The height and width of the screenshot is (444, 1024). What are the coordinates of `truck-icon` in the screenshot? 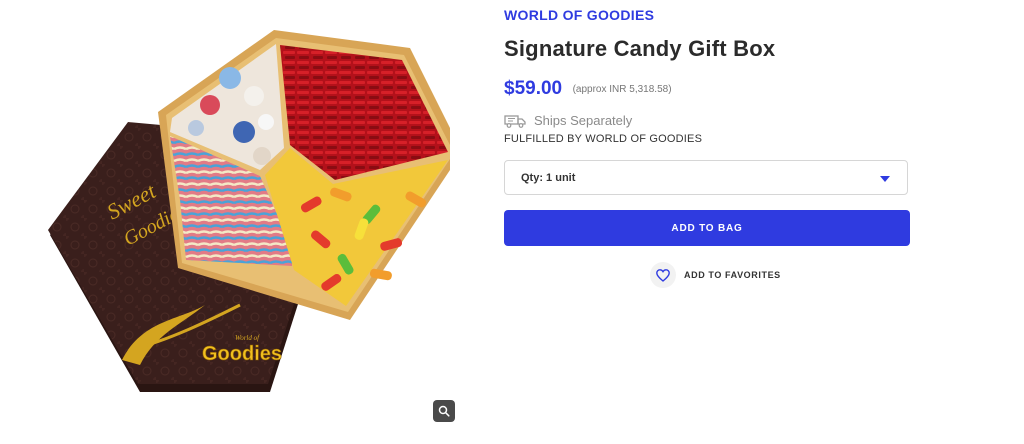 It's located at (515, 121).